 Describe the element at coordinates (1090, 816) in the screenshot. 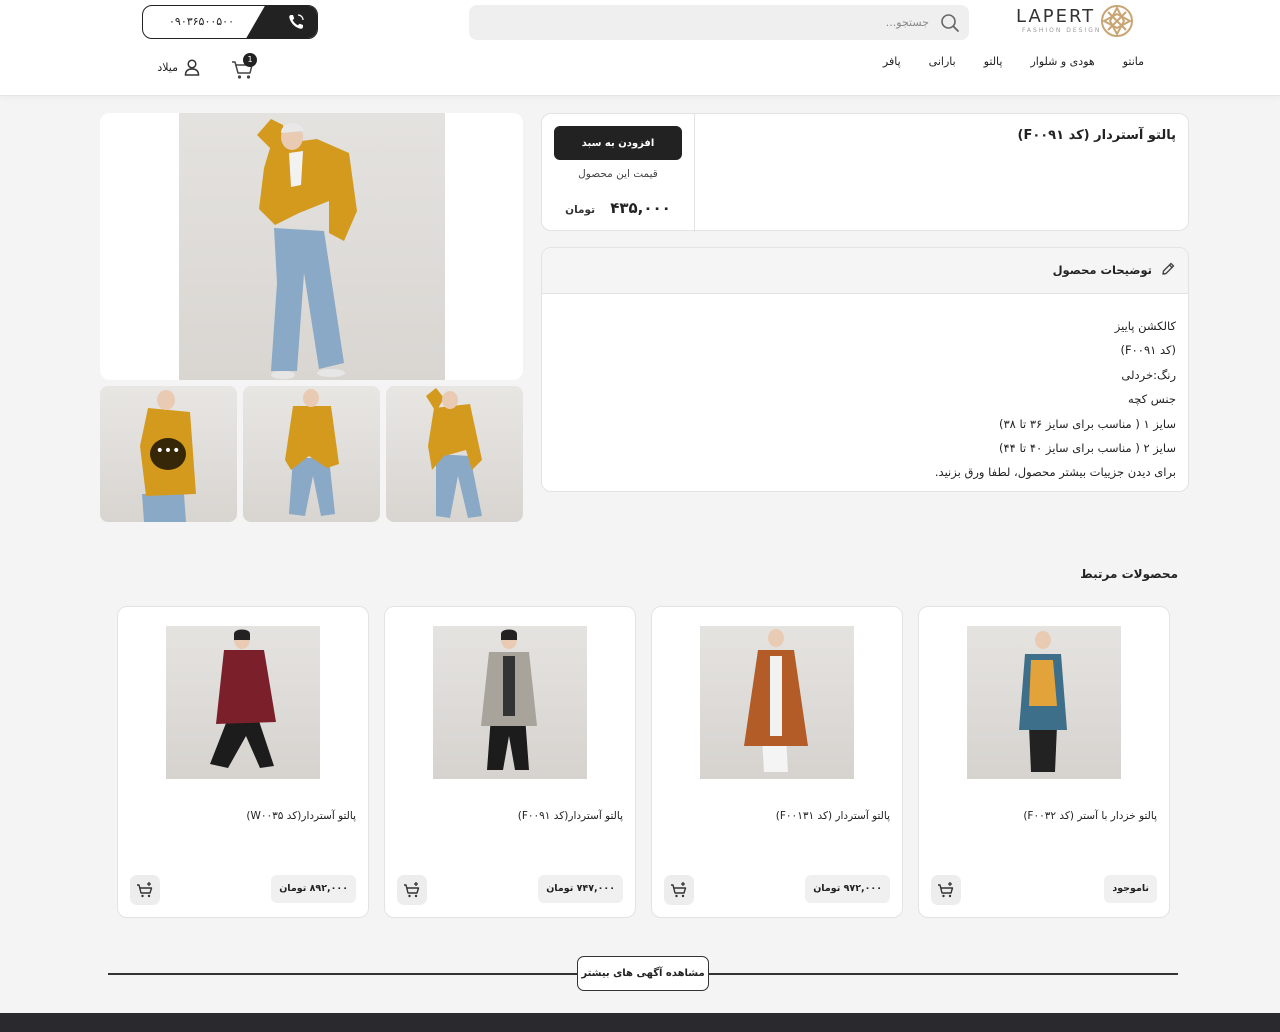

I see `related-product-name: پالتو خزدار با آستر (کد F۰۰۳۲)` at that location.